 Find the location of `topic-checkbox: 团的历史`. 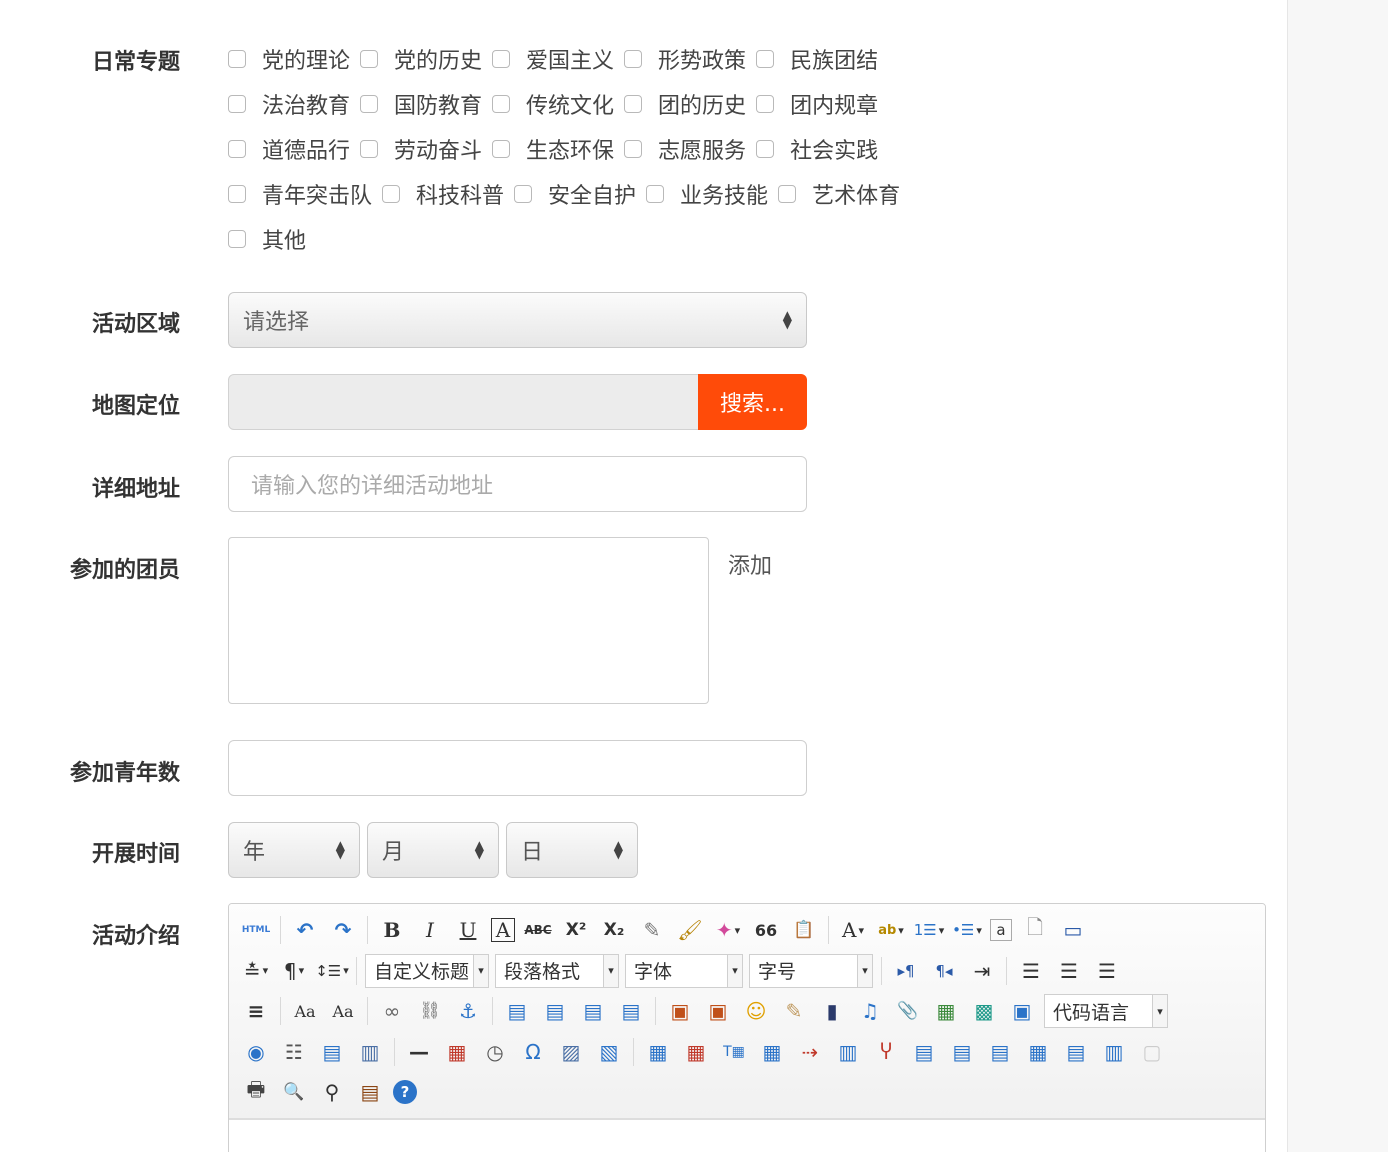

topic-checkbox: 团的历史 is located at coordinates (685, 104).